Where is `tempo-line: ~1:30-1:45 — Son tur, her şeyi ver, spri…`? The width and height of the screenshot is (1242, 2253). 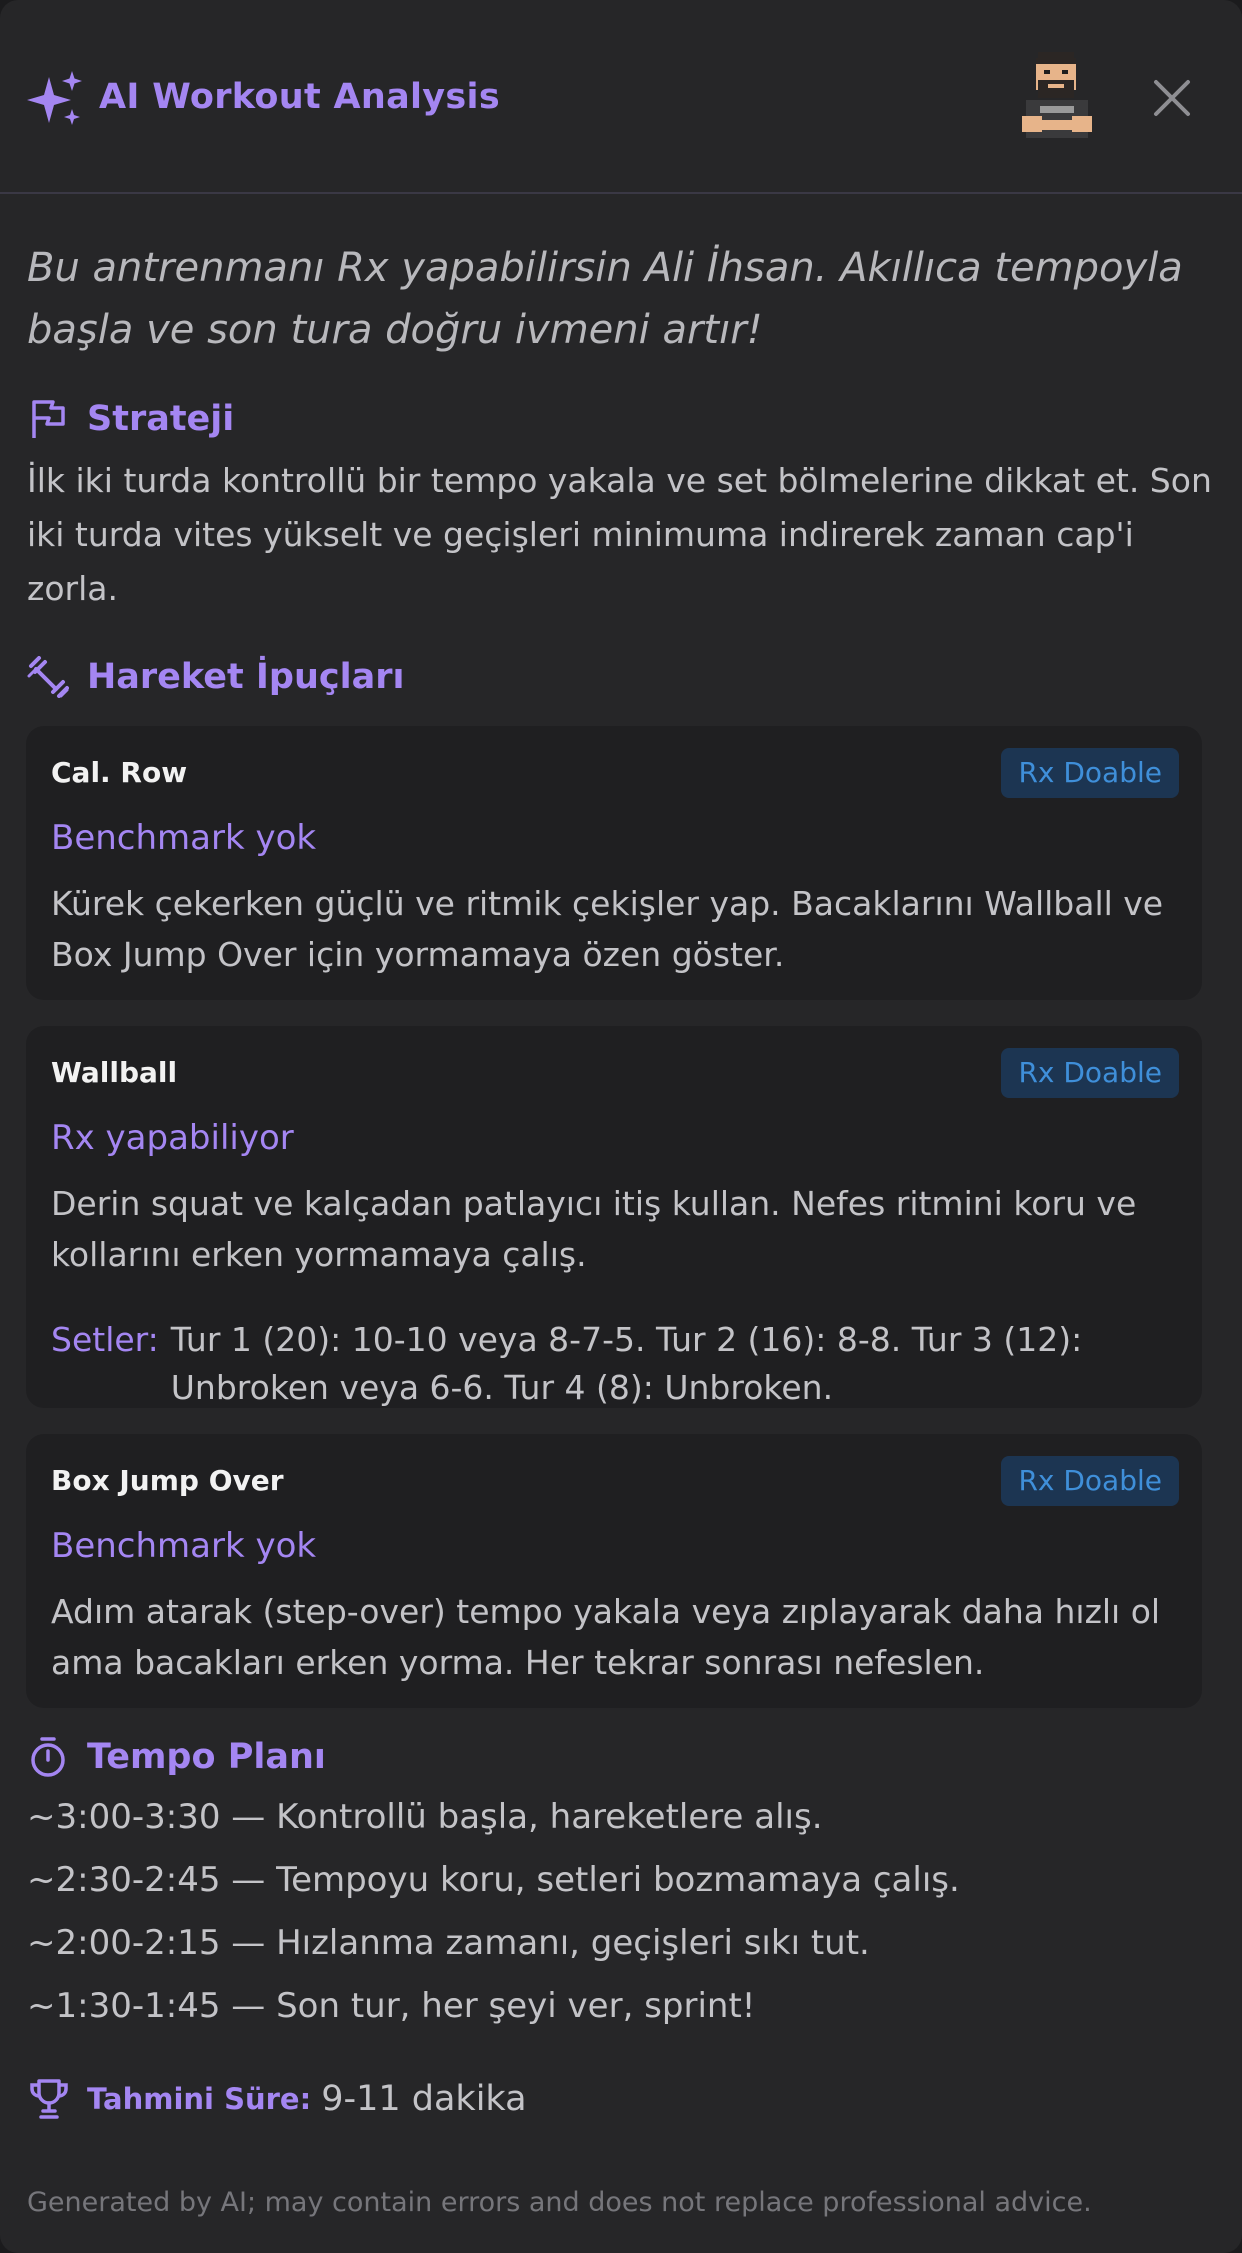
tempo-line: ~1:30-1:45 — Son tur, her şeyi ver, spri… is located at coordinates (391, 2006).